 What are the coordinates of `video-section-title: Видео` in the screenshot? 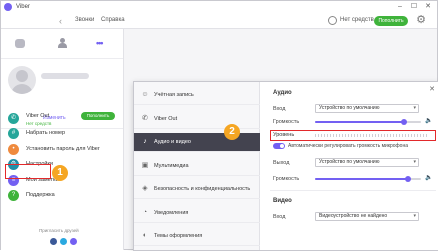 It's located at (282, 201).